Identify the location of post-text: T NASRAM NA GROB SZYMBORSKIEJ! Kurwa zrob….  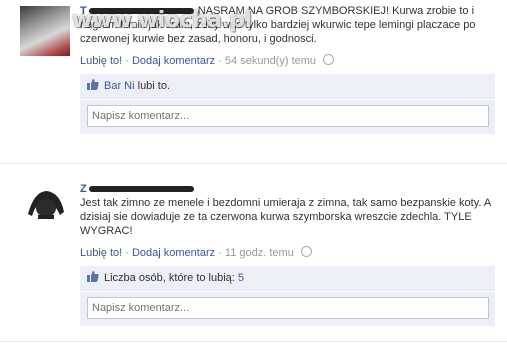
(278, 24).